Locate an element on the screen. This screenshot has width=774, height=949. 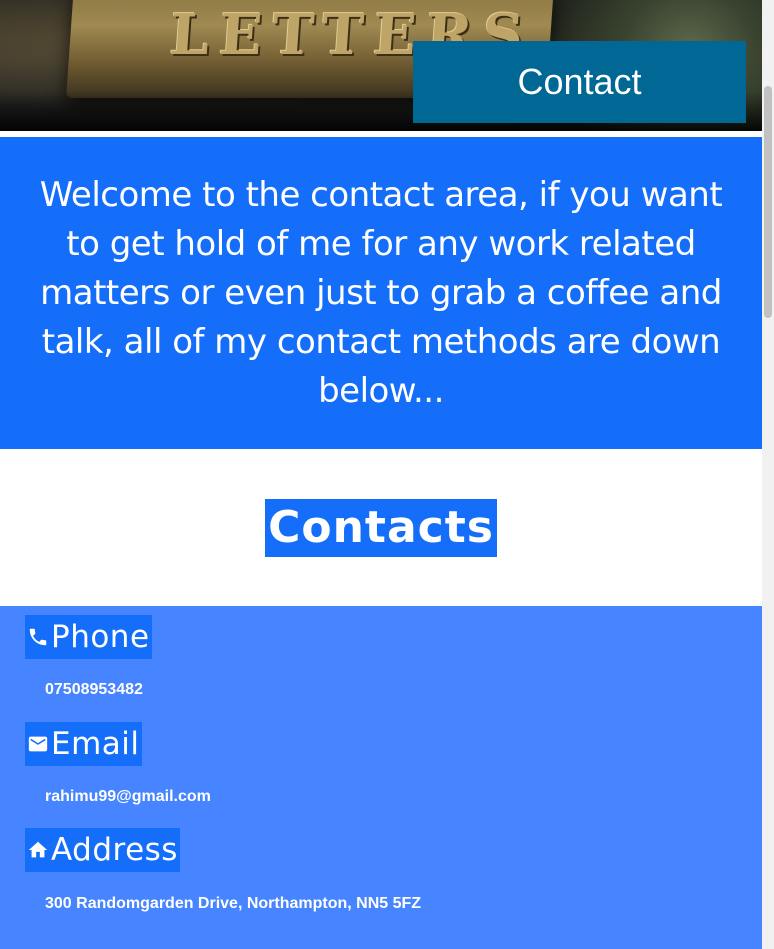
contacts-title: Contacts is located at coordinates (381, 527).